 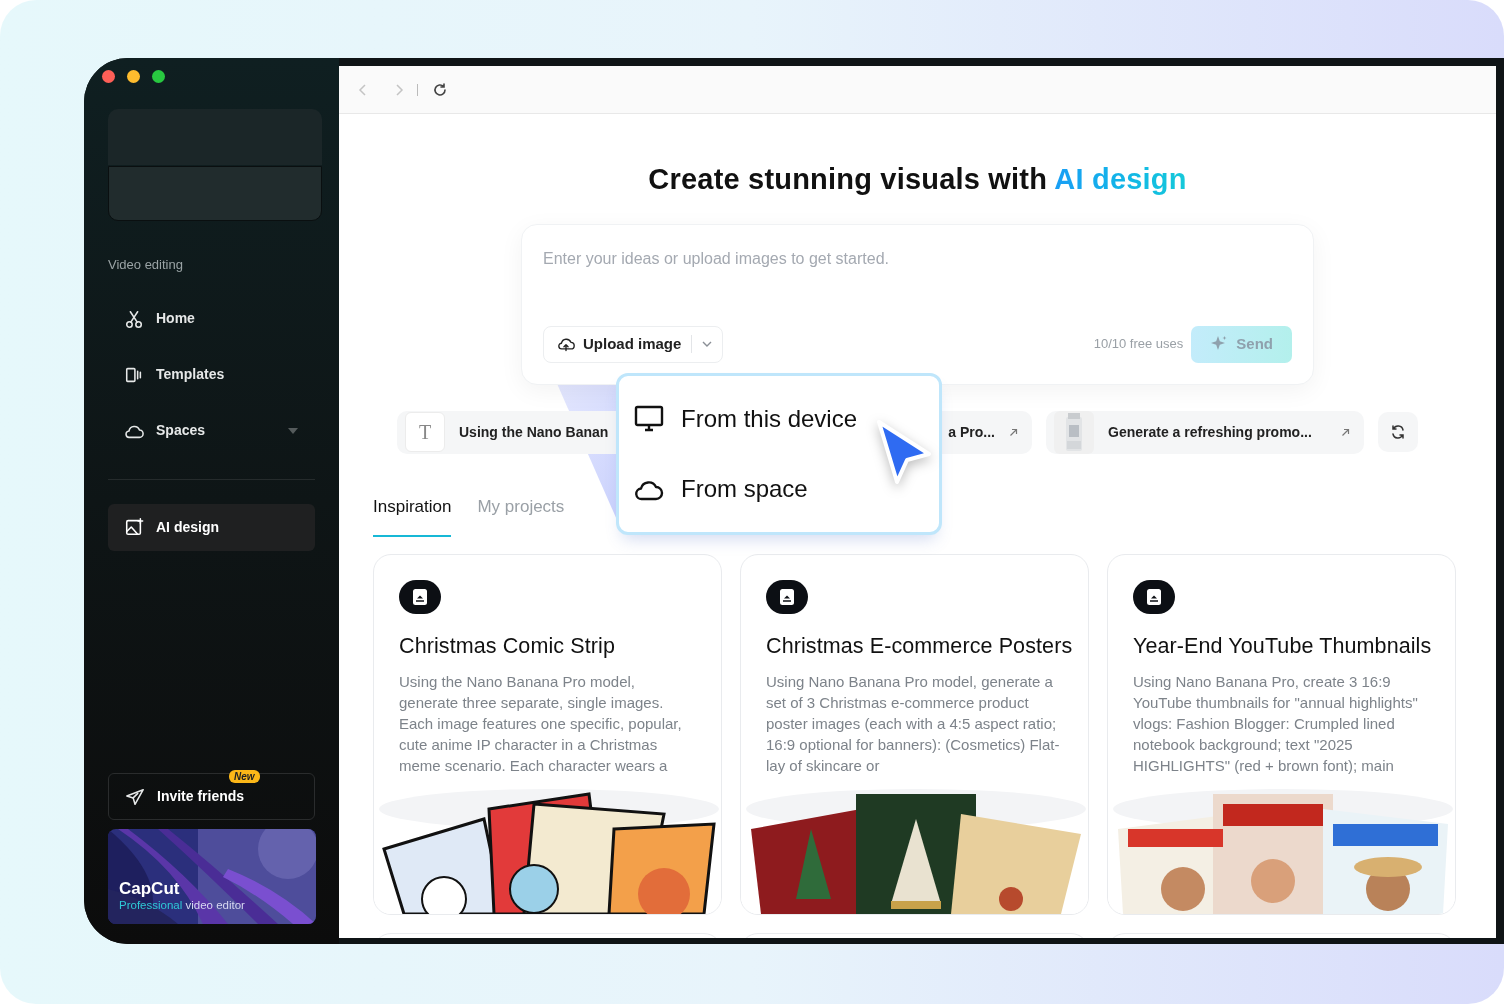 I want to click on refresh-button, so click(x=1398, y=432).